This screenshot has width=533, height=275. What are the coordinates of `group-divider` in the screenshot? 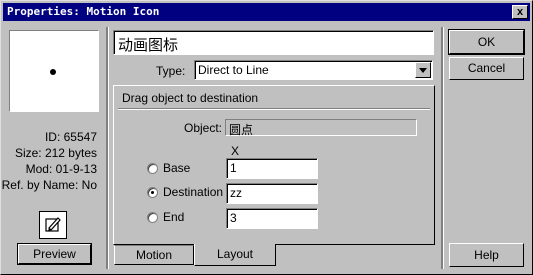 It's located at (274, 109).